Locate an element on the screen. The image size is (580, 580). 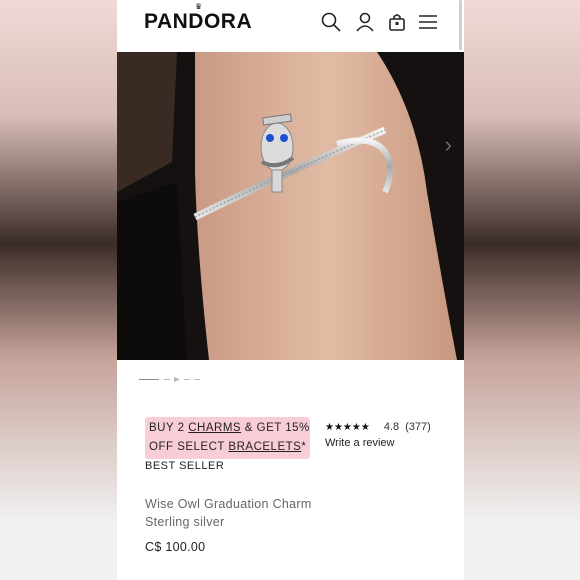
account-icon is located at coordinates (365, 22).